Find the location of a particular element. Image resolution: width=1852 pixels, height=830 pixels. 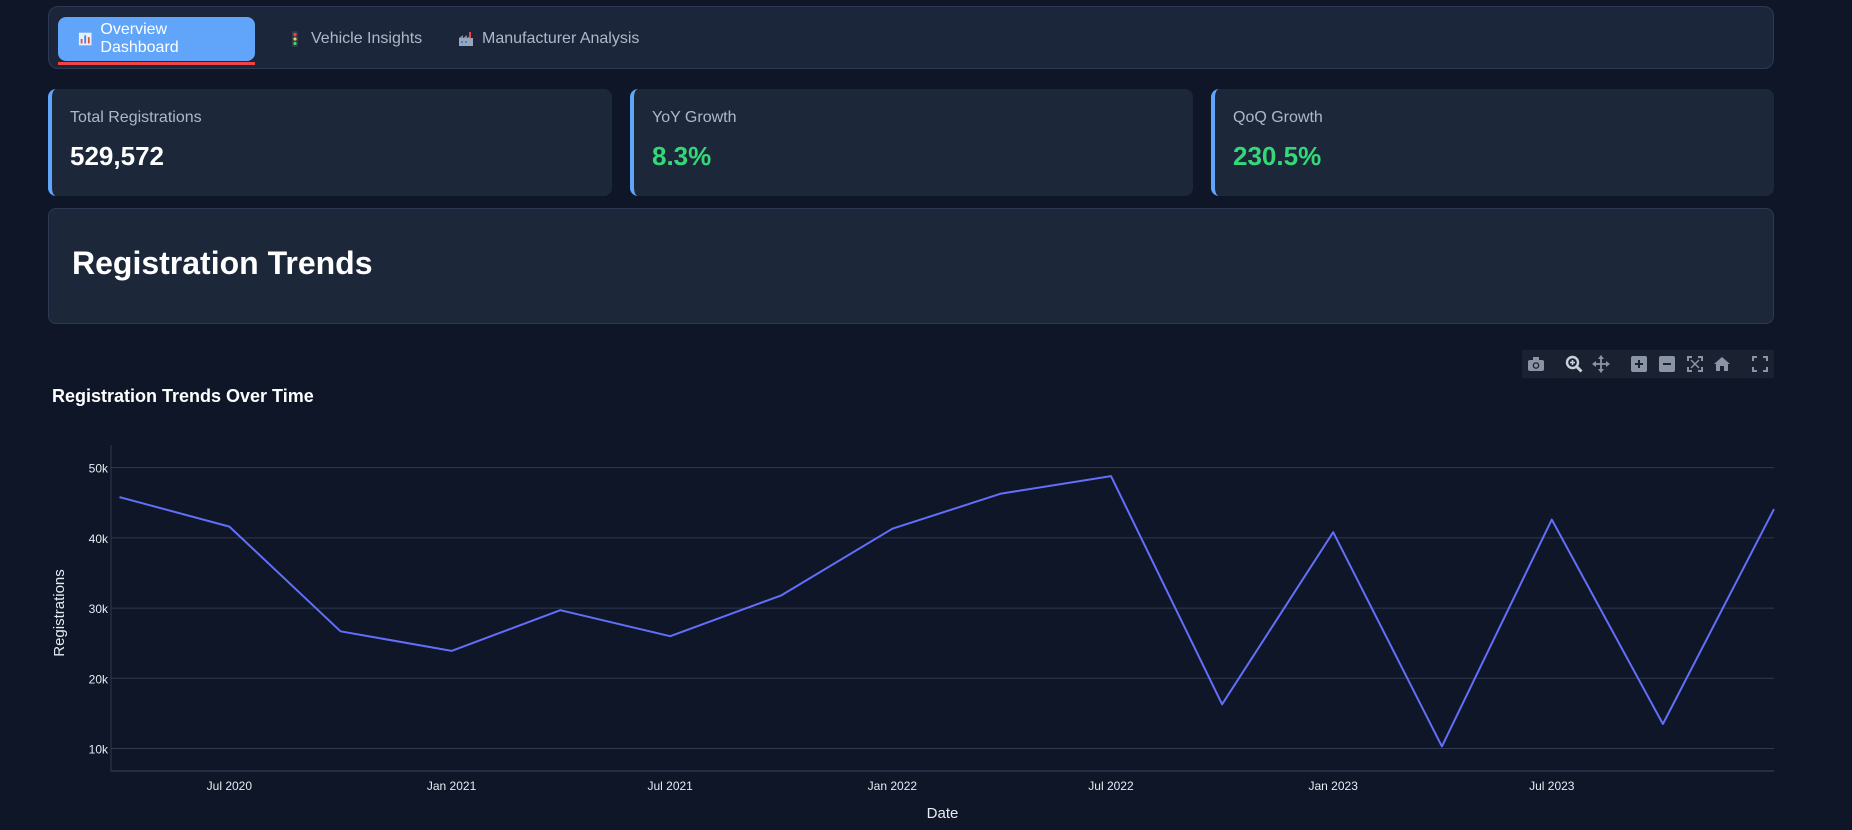

x-tick-label: Jul 2022 is located at coordinates (1111, 786).